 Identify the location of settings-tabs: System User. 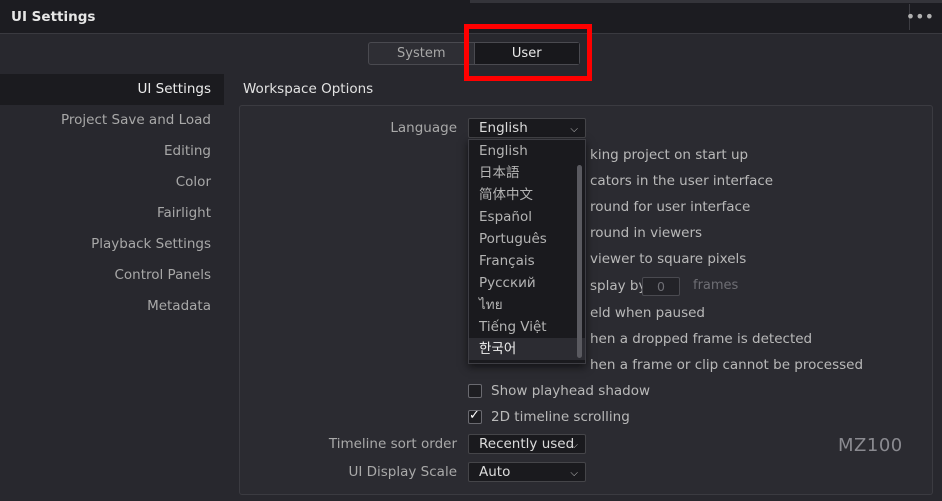
(474, 53).